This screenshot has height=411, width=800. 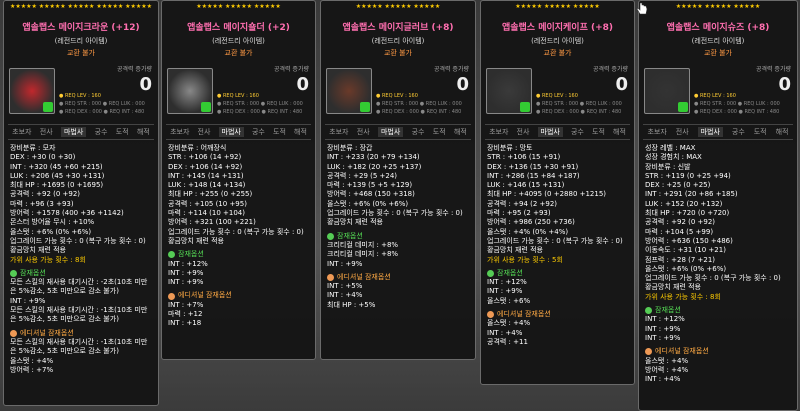 What do you see at coordinates (171, 255) in the screenshot?
I see `potential-grade-icon` at bounding box center [171, 255].